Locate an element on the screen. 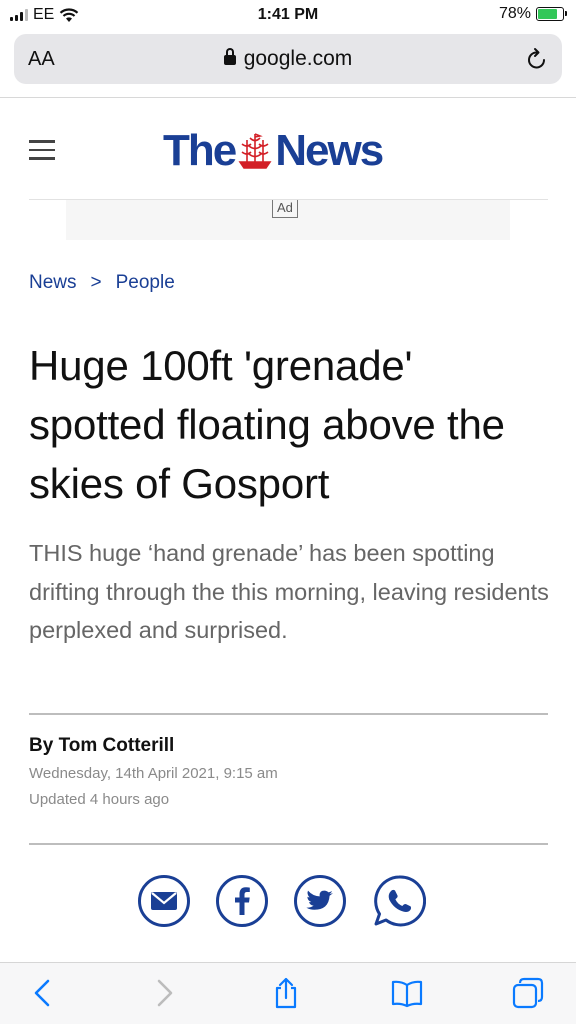  lock-icon is located at coordinates (229, 56).